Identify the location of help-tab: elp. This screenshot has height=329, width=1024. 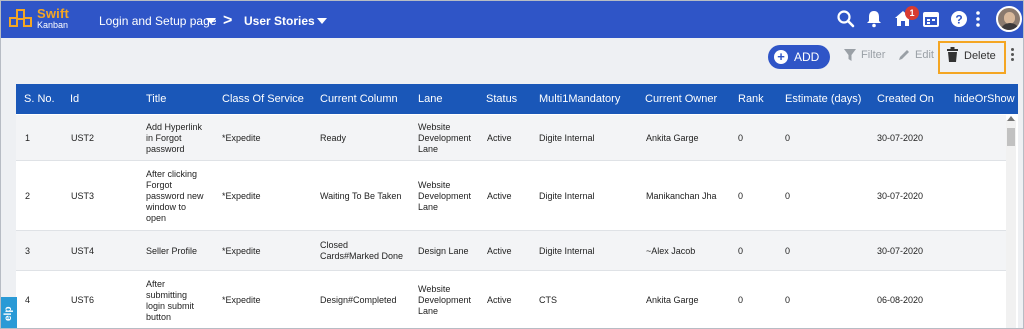
(9, 312).